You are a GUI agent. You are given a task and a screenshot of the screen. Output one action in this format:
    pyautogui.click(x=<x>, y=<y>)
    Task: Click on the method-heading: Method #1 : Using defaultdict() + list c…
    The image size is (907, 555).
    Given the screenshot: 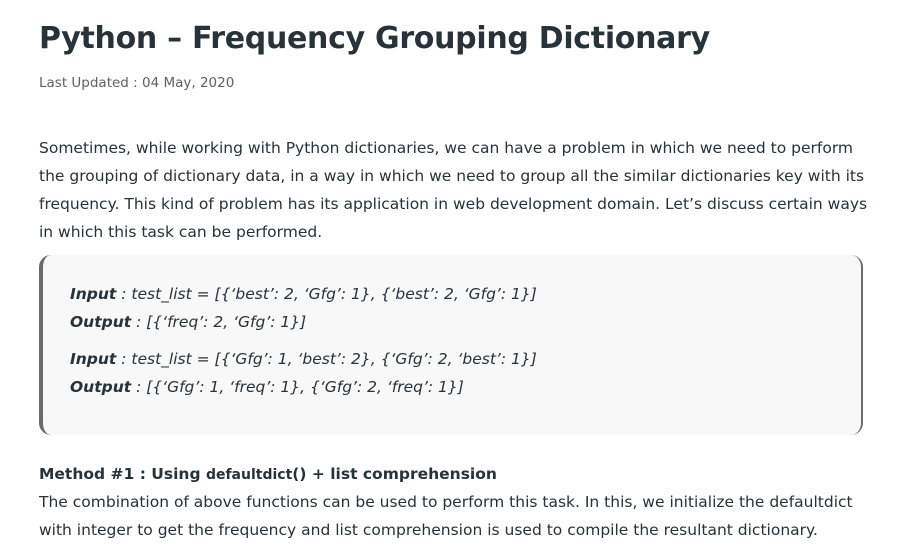 What is the action you would take?
    pyautogui.click(x=268, y=474)
    